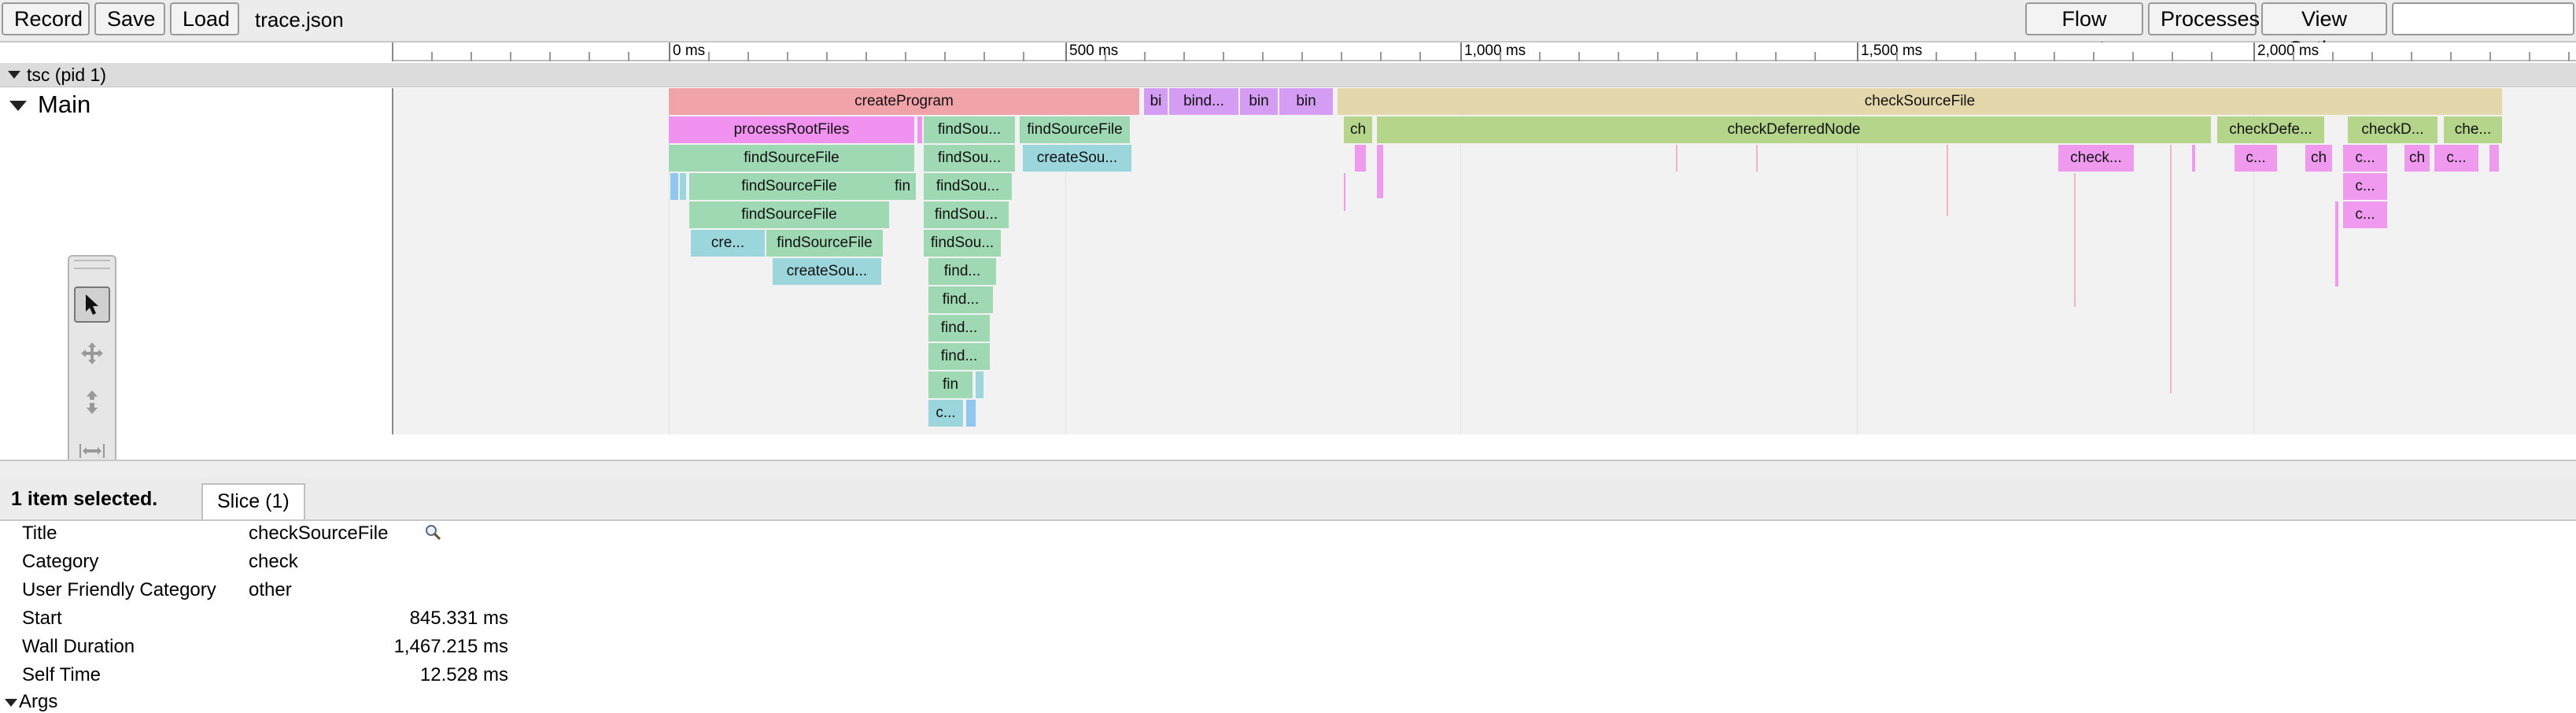  What do you see at coordinates (1288, 52) in the screenshot?
I see `time-ruler: 0 ms 500 ms 1,000 ms 1,500 ms 2,000 ms` at bounding box center [1288, 52].